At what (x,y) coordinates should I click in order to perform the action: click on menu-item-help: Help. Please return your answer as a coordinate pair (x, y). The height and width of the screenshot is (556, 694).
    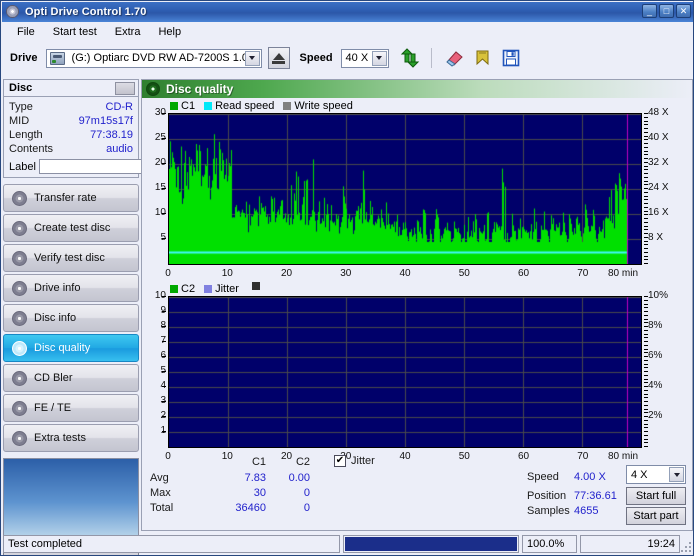
    Looking at the image, I should click on (169, 32).